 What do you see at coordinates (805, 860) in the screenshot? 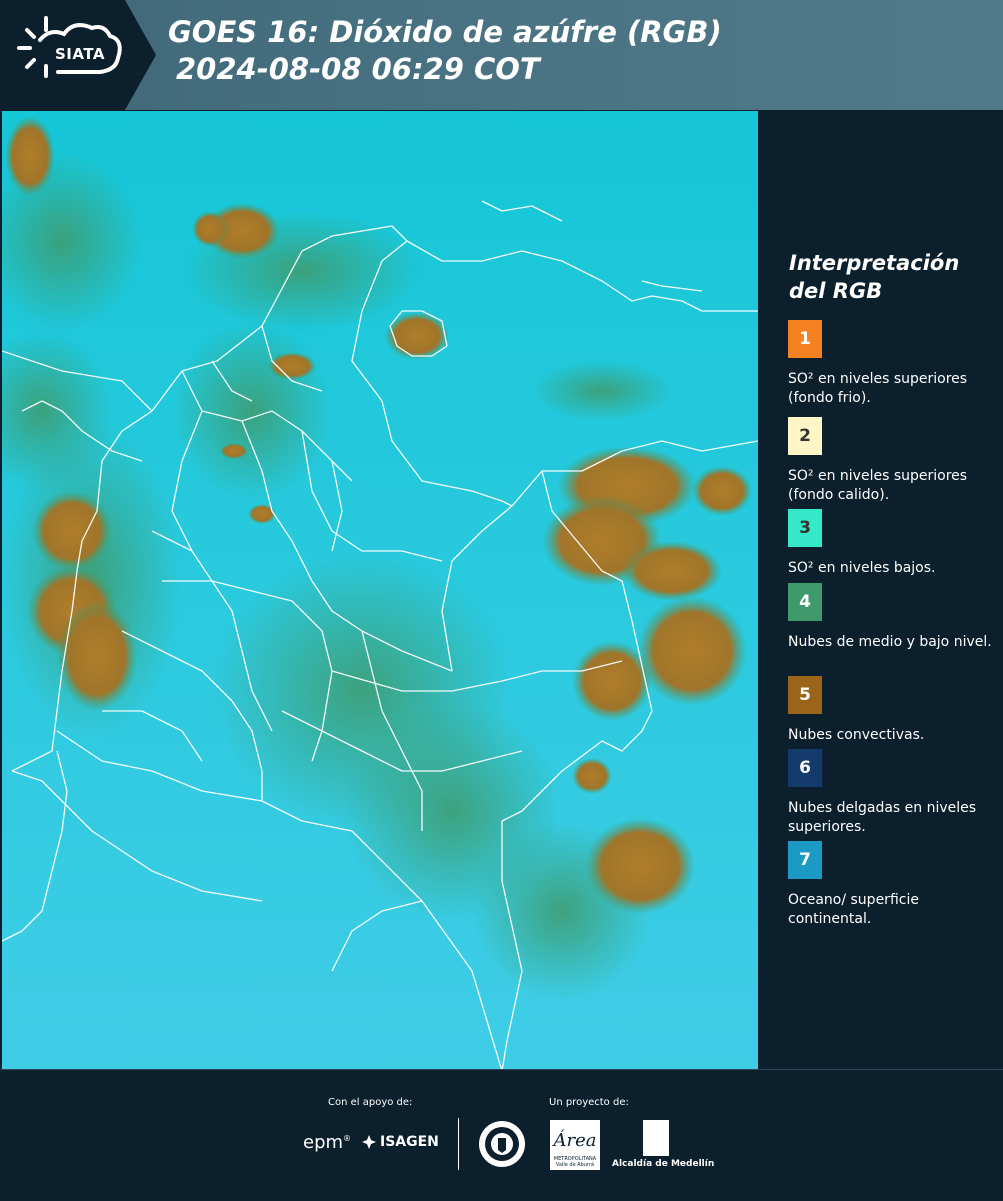
I see `legend-swatch-7: 7` at bounding box center [805, 860].